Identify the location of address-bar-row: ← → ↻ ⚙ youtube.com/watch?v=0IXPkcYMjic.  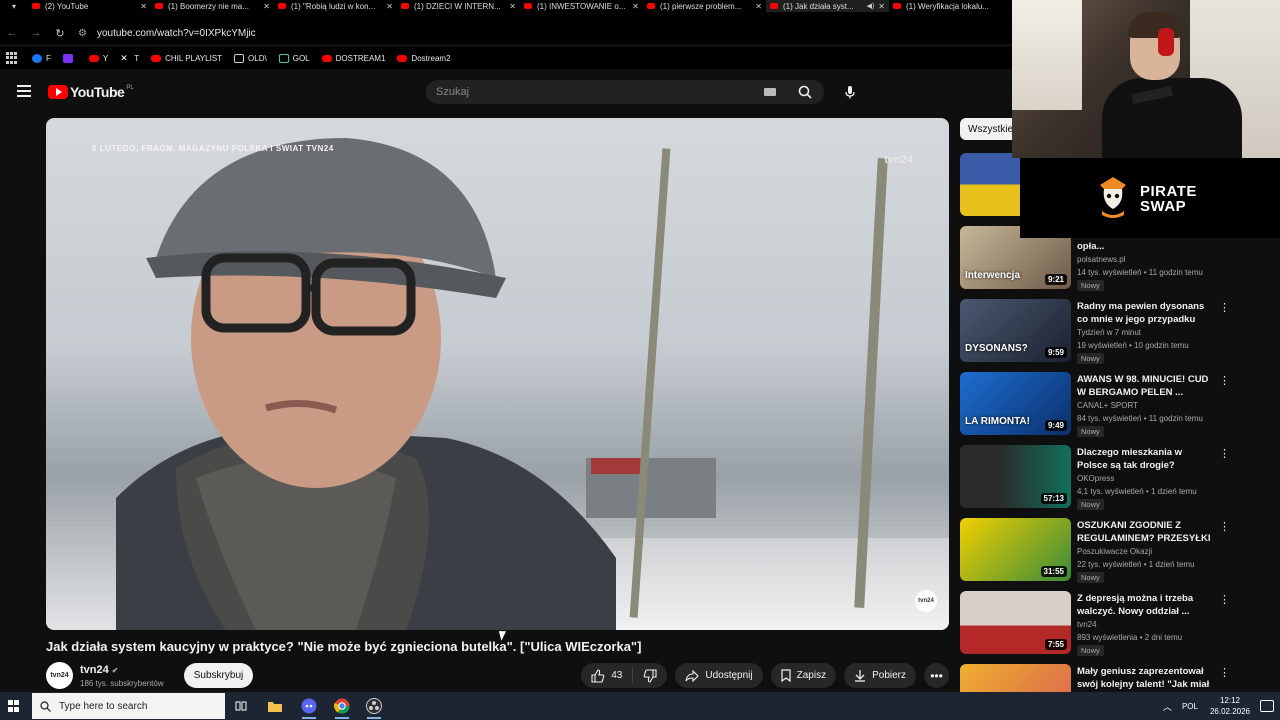
(506, 33).